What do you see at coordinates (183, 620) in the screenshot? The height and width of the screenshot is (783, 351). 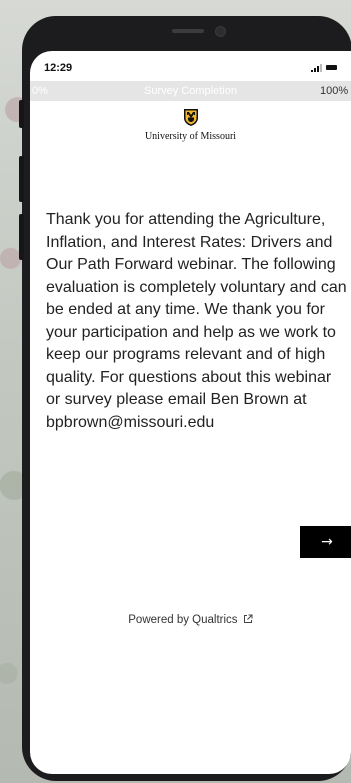 I see `powered-by-label: Powered by Qualtrics` at bounding box center [183, 620].